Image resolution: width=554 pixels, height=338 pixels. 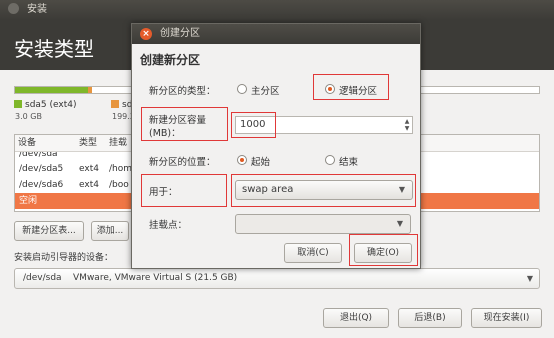 I want to click on boot-device-label: 安装启动引导器的设备：, so click(x=64, y=258).